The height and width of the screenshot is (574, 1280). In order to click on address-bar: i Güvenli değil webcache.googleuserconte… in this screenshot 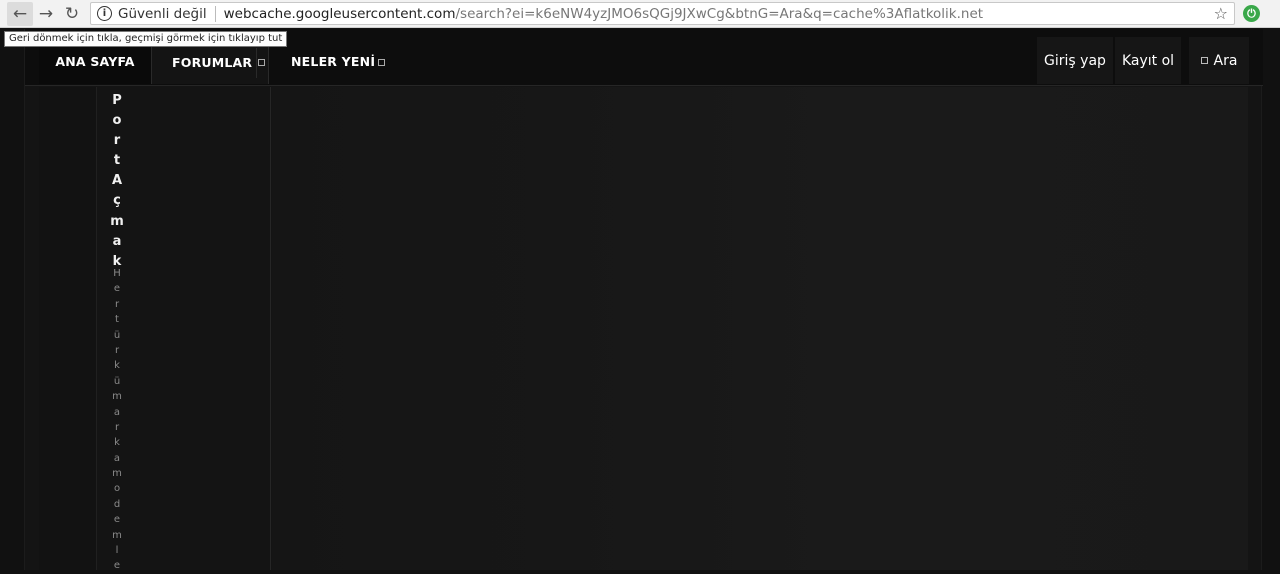, I will do `click(662, 13)`.